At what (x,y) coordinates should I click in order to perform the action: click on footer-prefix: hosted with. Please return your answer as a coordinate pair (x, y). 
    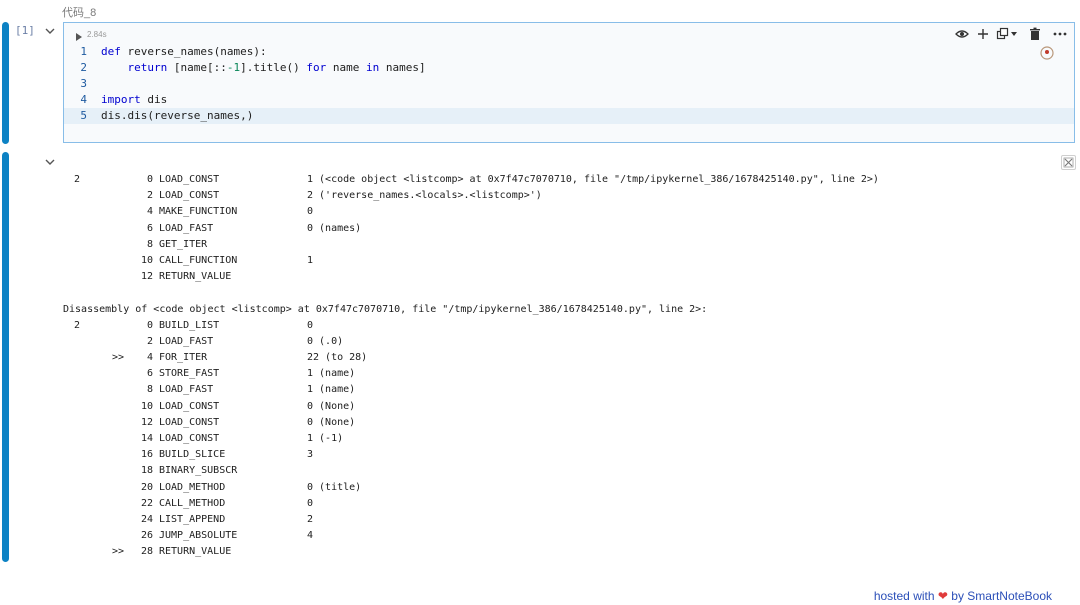
    Looking at the image, I should click on (904, 596).